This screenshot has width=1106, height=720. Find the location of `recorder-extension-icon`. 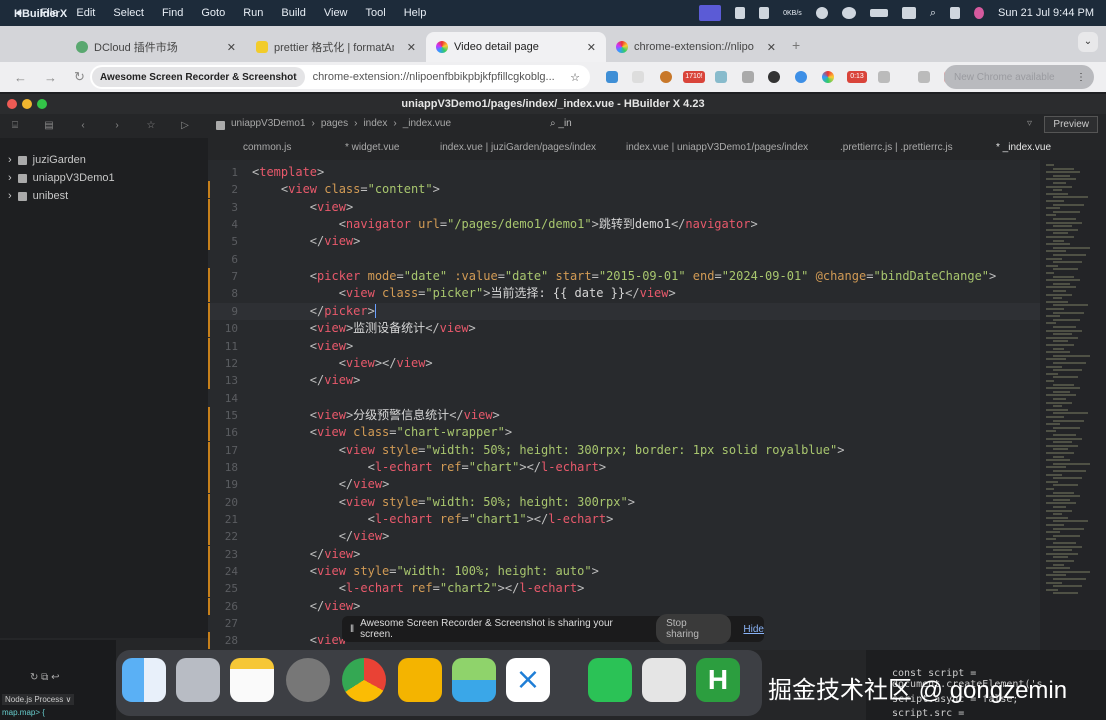

recorder-extension-icon is located at coordinates (828, 77).